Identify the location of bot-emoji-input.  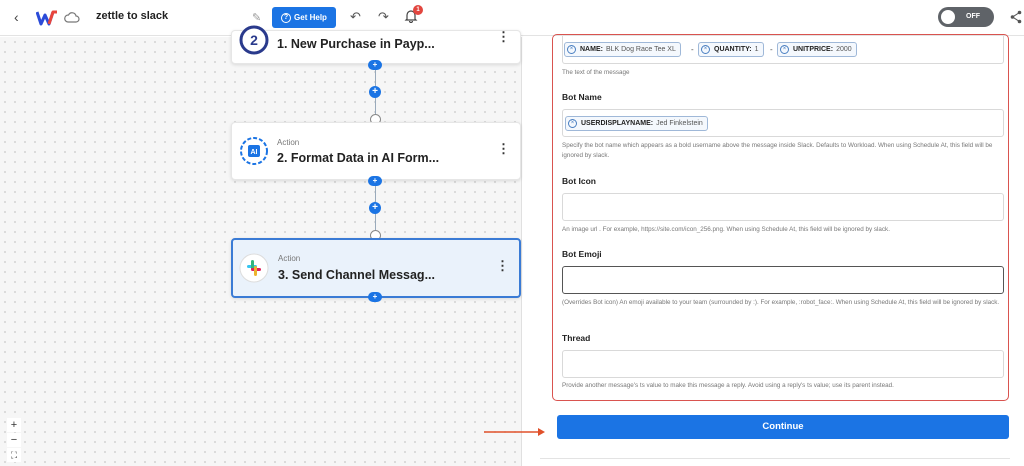
(783, 280).